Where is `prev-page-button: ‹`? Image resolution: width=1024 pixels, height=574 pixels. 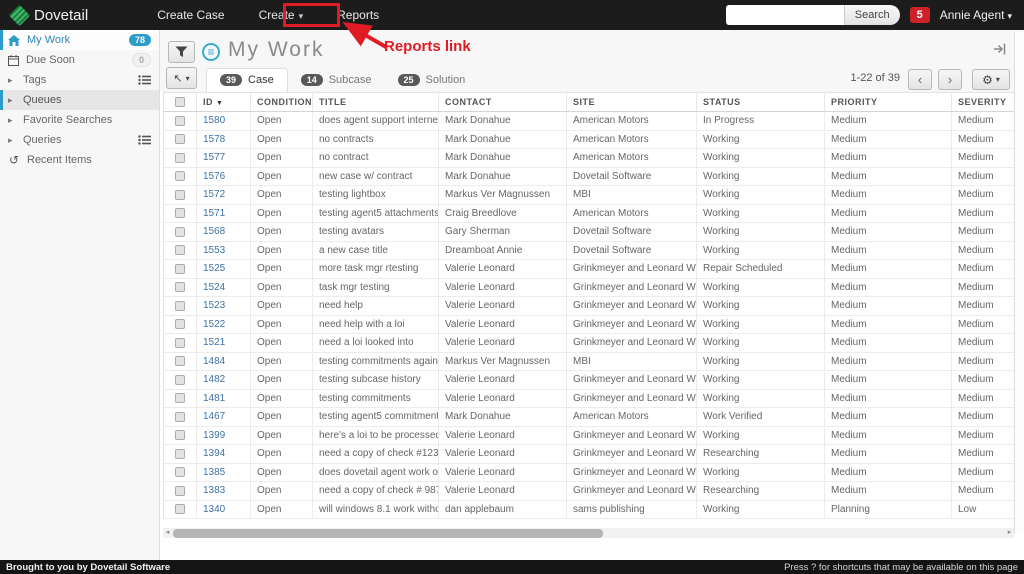 prev-page-button: ‹ is located at coordinates (920, 79).